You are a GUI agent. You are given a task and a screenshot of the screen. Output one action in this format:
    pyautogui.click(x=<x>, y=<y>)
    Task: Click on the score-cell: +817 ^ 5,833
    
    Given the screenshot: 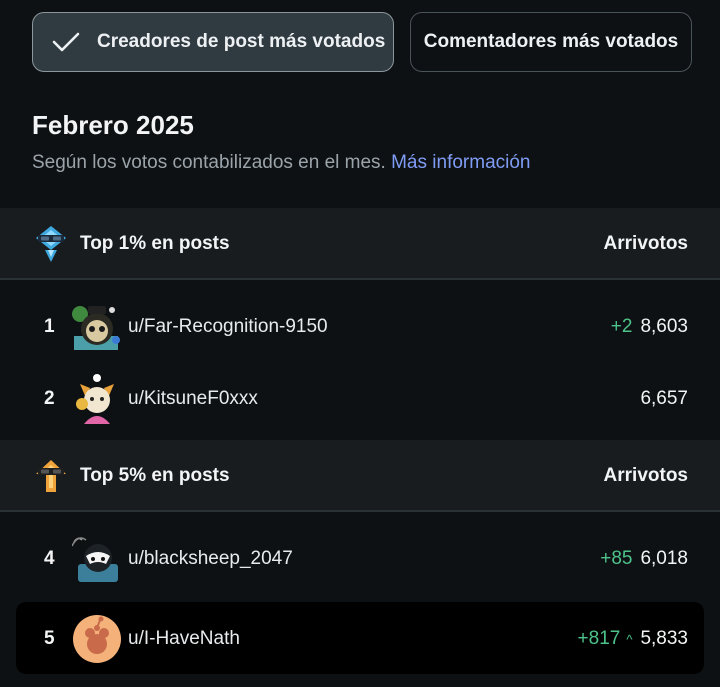 What is the action you would take?
    pyautogui.click(x=633, y=639)
    